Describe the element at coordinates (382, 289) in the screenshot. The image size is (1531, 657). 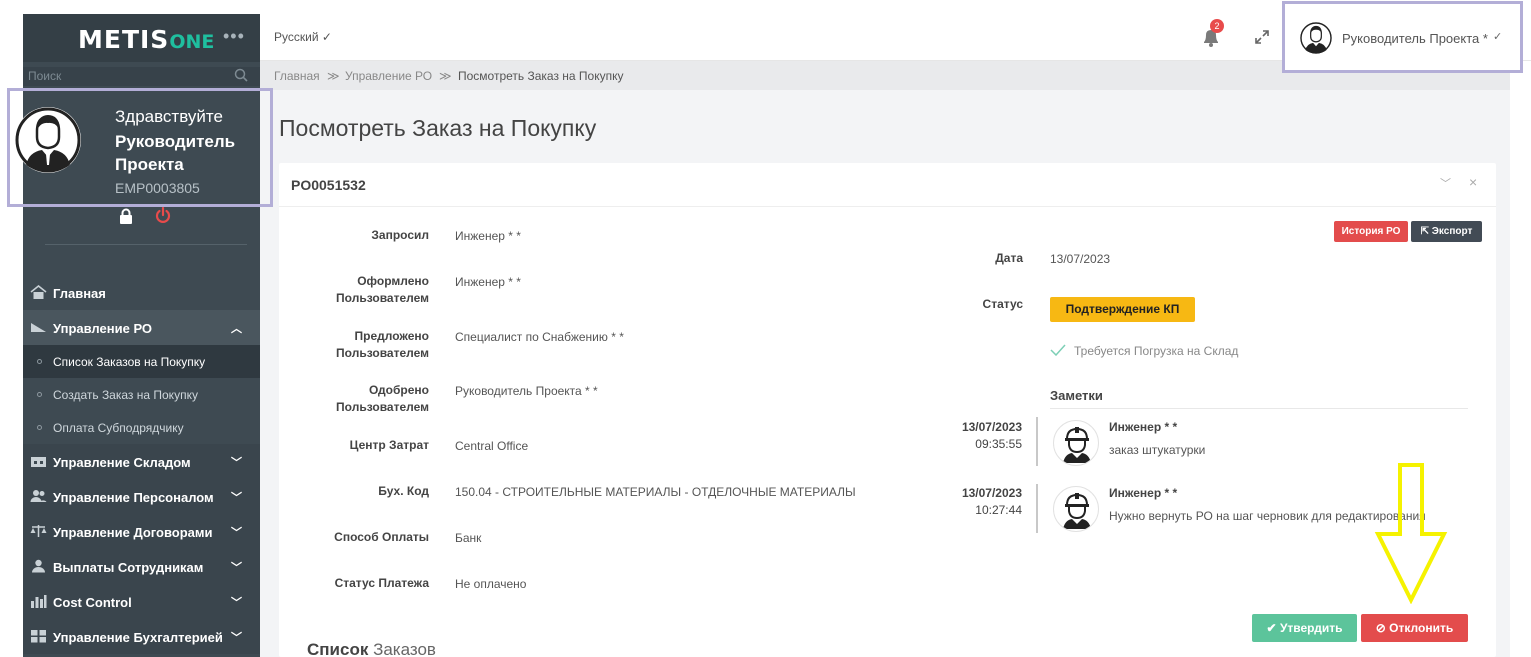
I see `created-label: Оформлено Пользователем` at that location.